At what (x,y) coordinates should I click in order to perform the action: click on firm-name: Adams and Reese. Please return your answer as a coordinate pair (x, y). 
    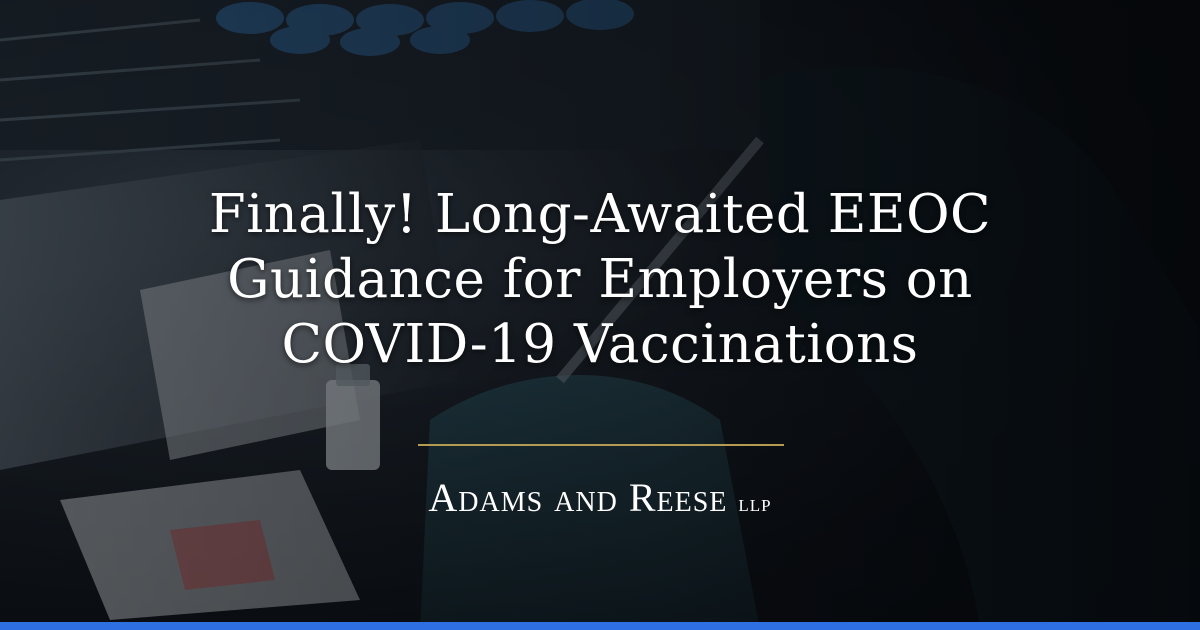
    Looking at the image, I should click on (578, 497).